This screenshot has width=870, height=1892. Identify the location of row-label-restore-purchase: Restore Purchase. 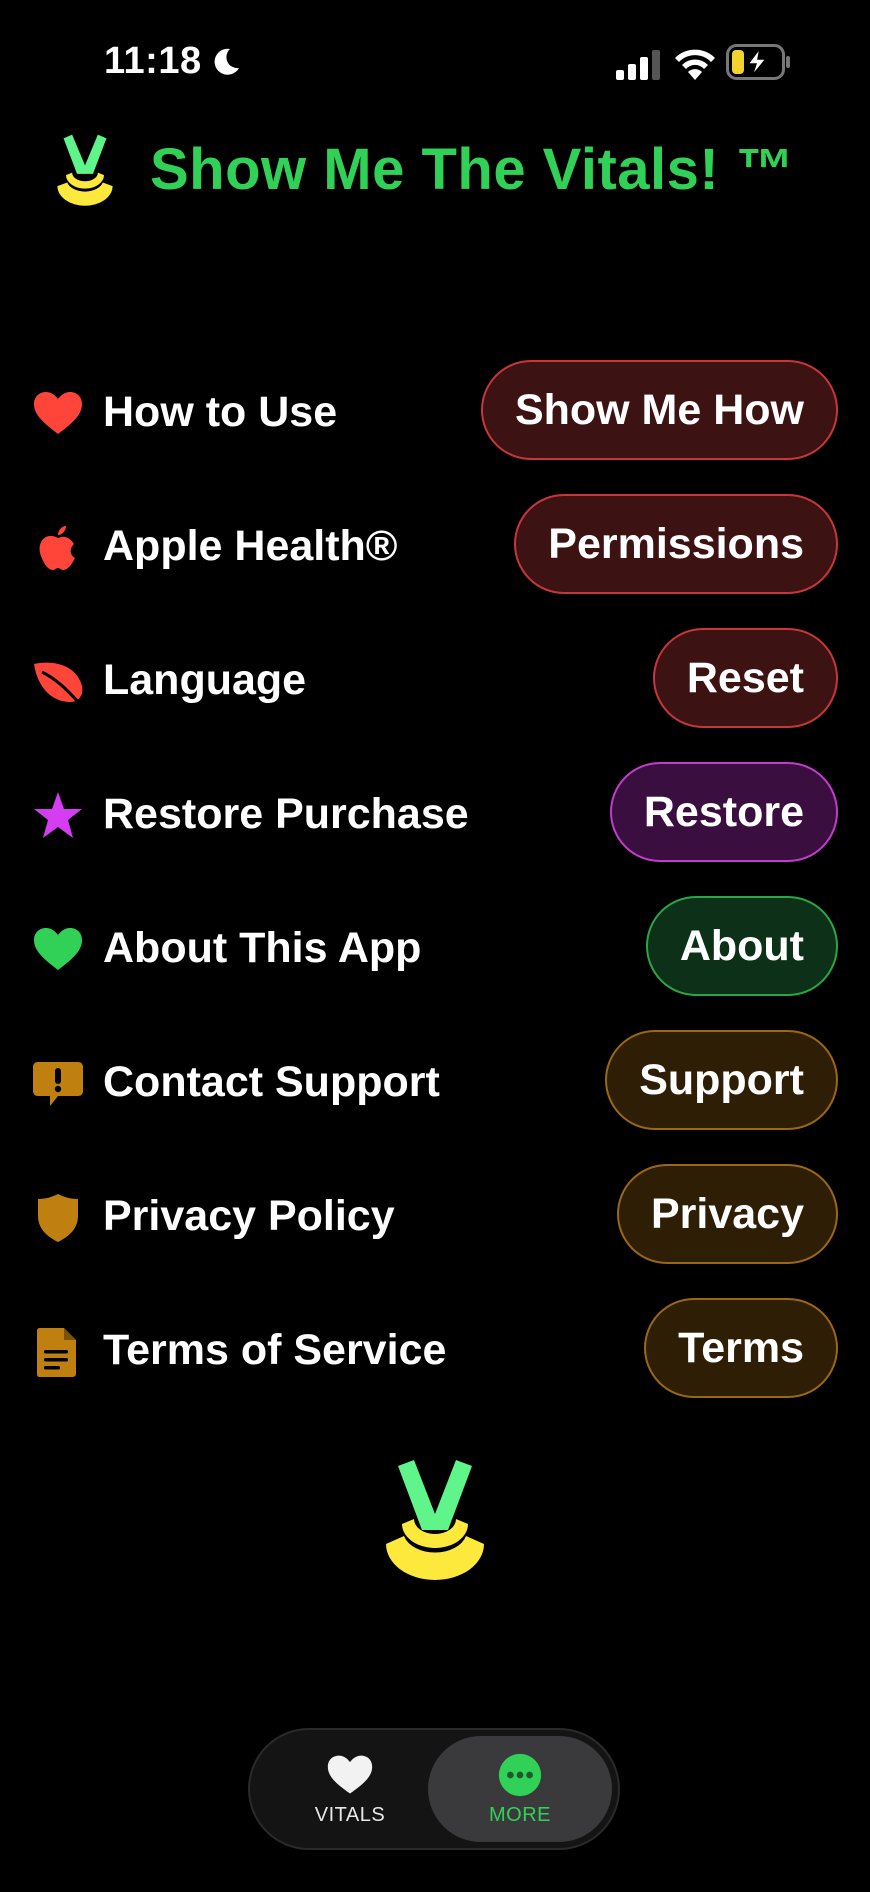
(286, 814).